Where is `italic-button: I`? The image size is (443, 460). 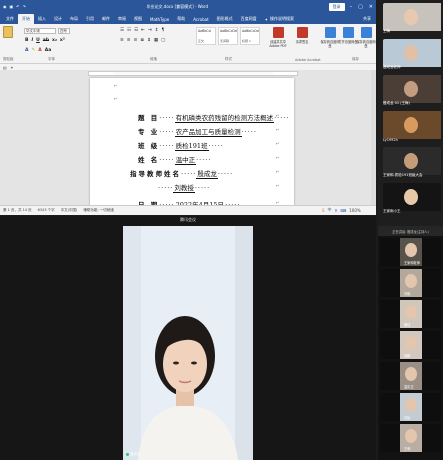 italic-button: I is located at coordinates (32, 40).